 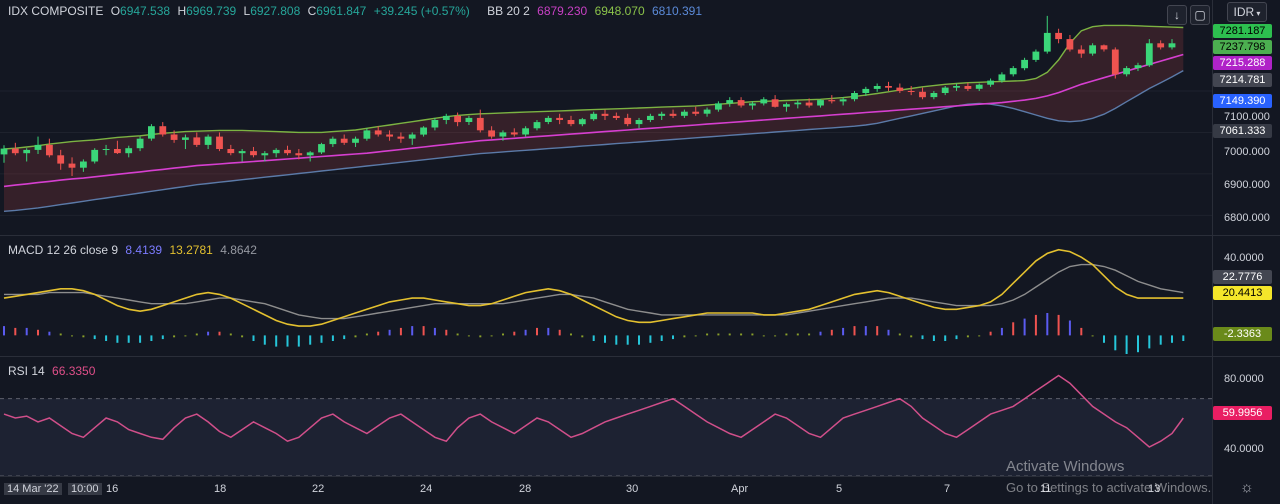 What do you see at coordinates (1244, 258) in the screenshot?
I see `macd-tick: 40.0000` at bounding box center [1244, 258].